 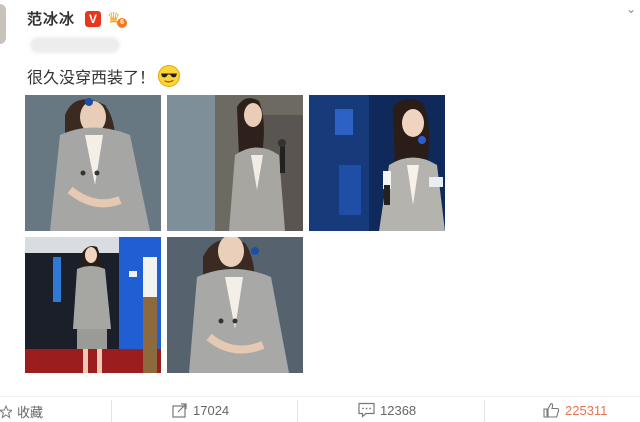 I want to click on vip-crown-icon: ♛ 6, so click(x=117, y=19).